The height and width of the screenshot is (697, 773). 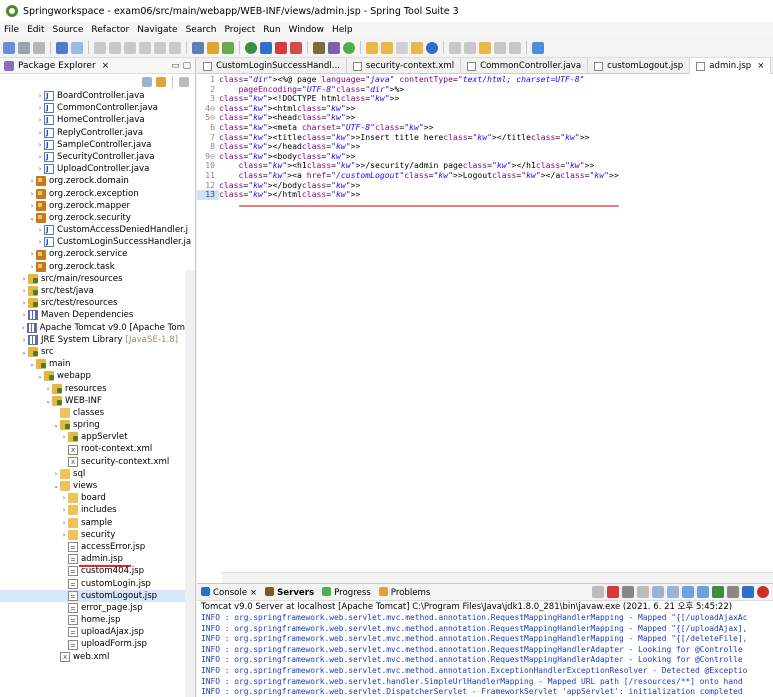 I want to click on search-folder-icon, so click(x=417, y=47).